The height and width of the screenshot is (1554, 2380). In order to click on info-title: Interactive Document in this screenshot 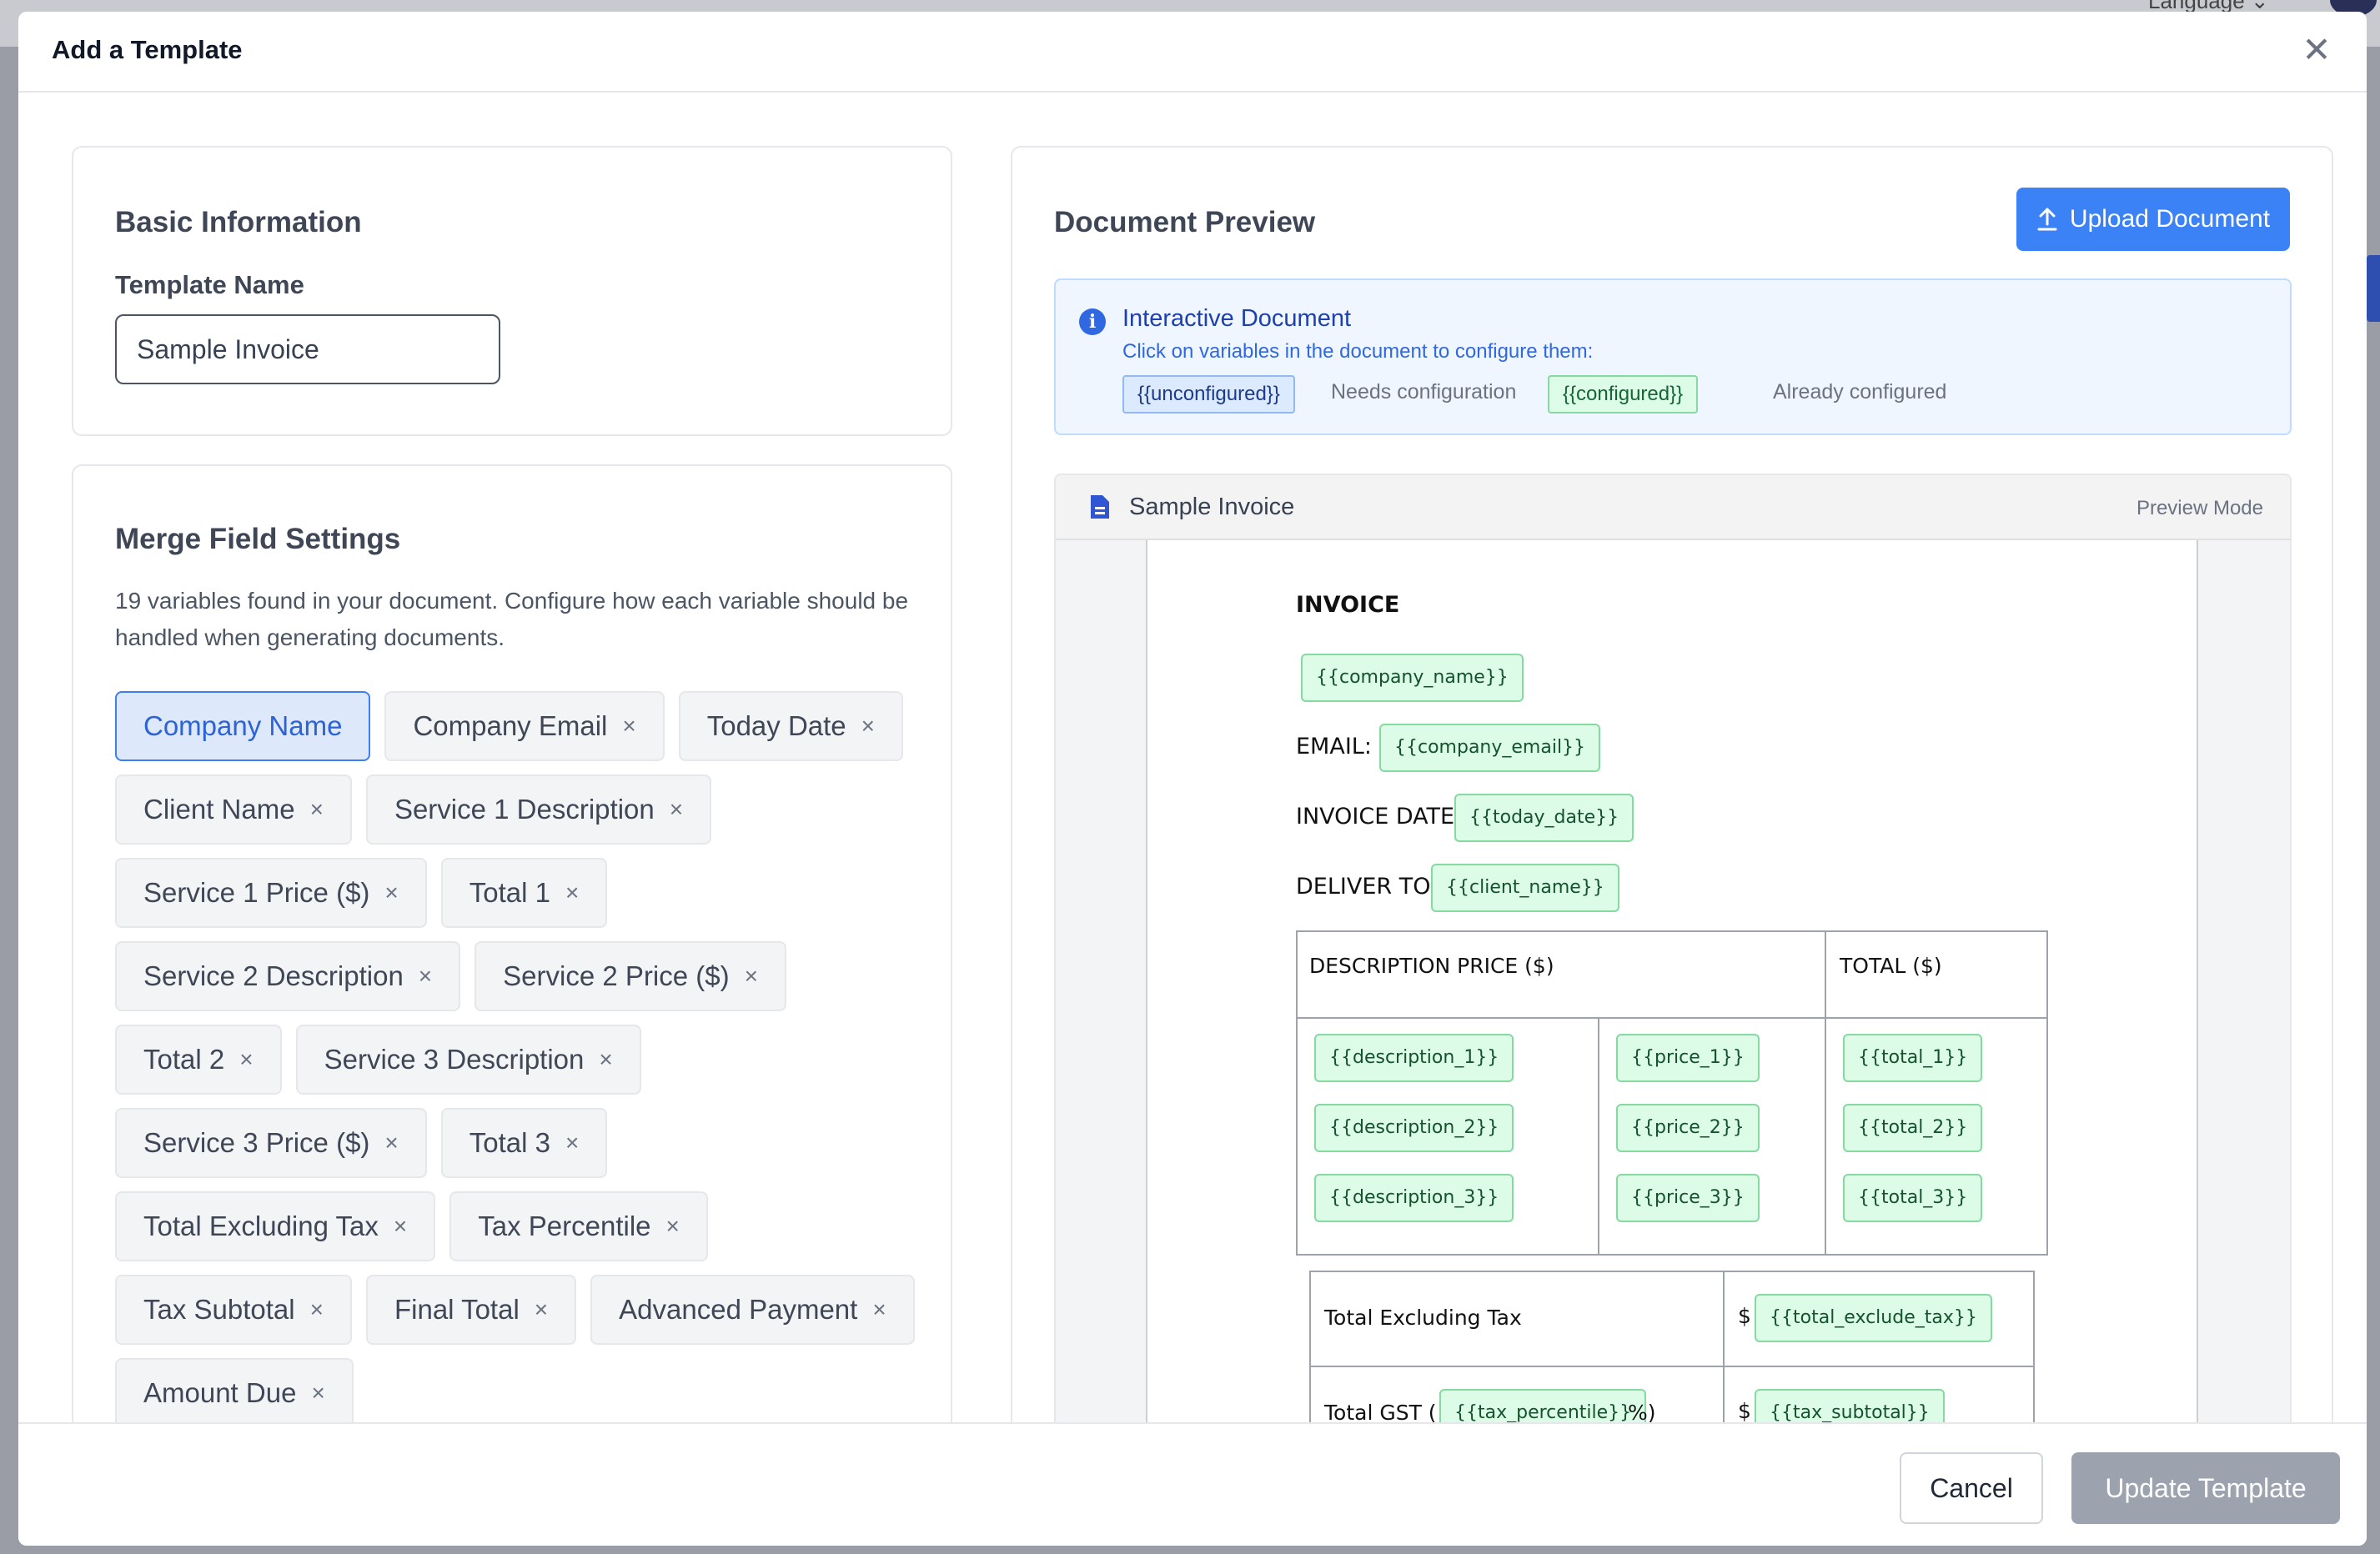, I will do `click(1237, 318)`.